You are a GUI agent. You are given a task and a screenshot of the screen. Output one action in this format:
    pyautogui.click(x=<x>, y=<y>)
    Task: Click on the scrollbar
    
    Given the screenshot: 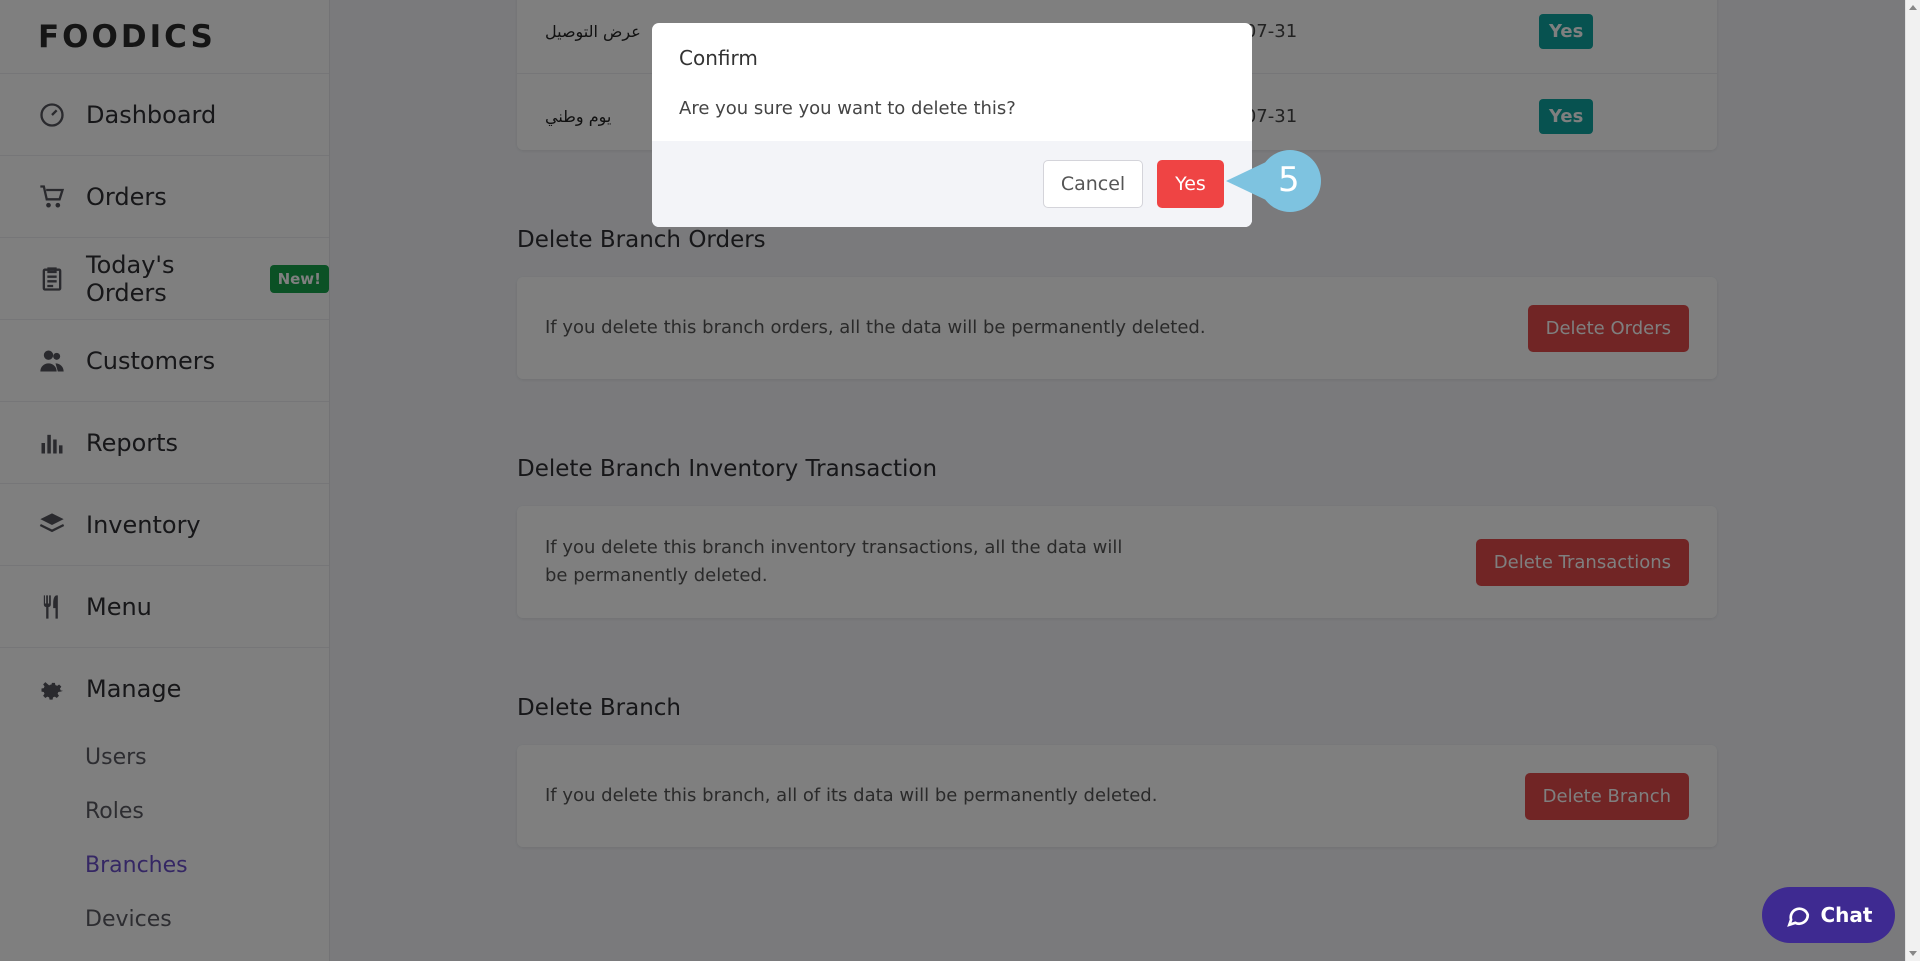 What is the action you would take?
    pyautogui.click(x=1912, y=480)
    